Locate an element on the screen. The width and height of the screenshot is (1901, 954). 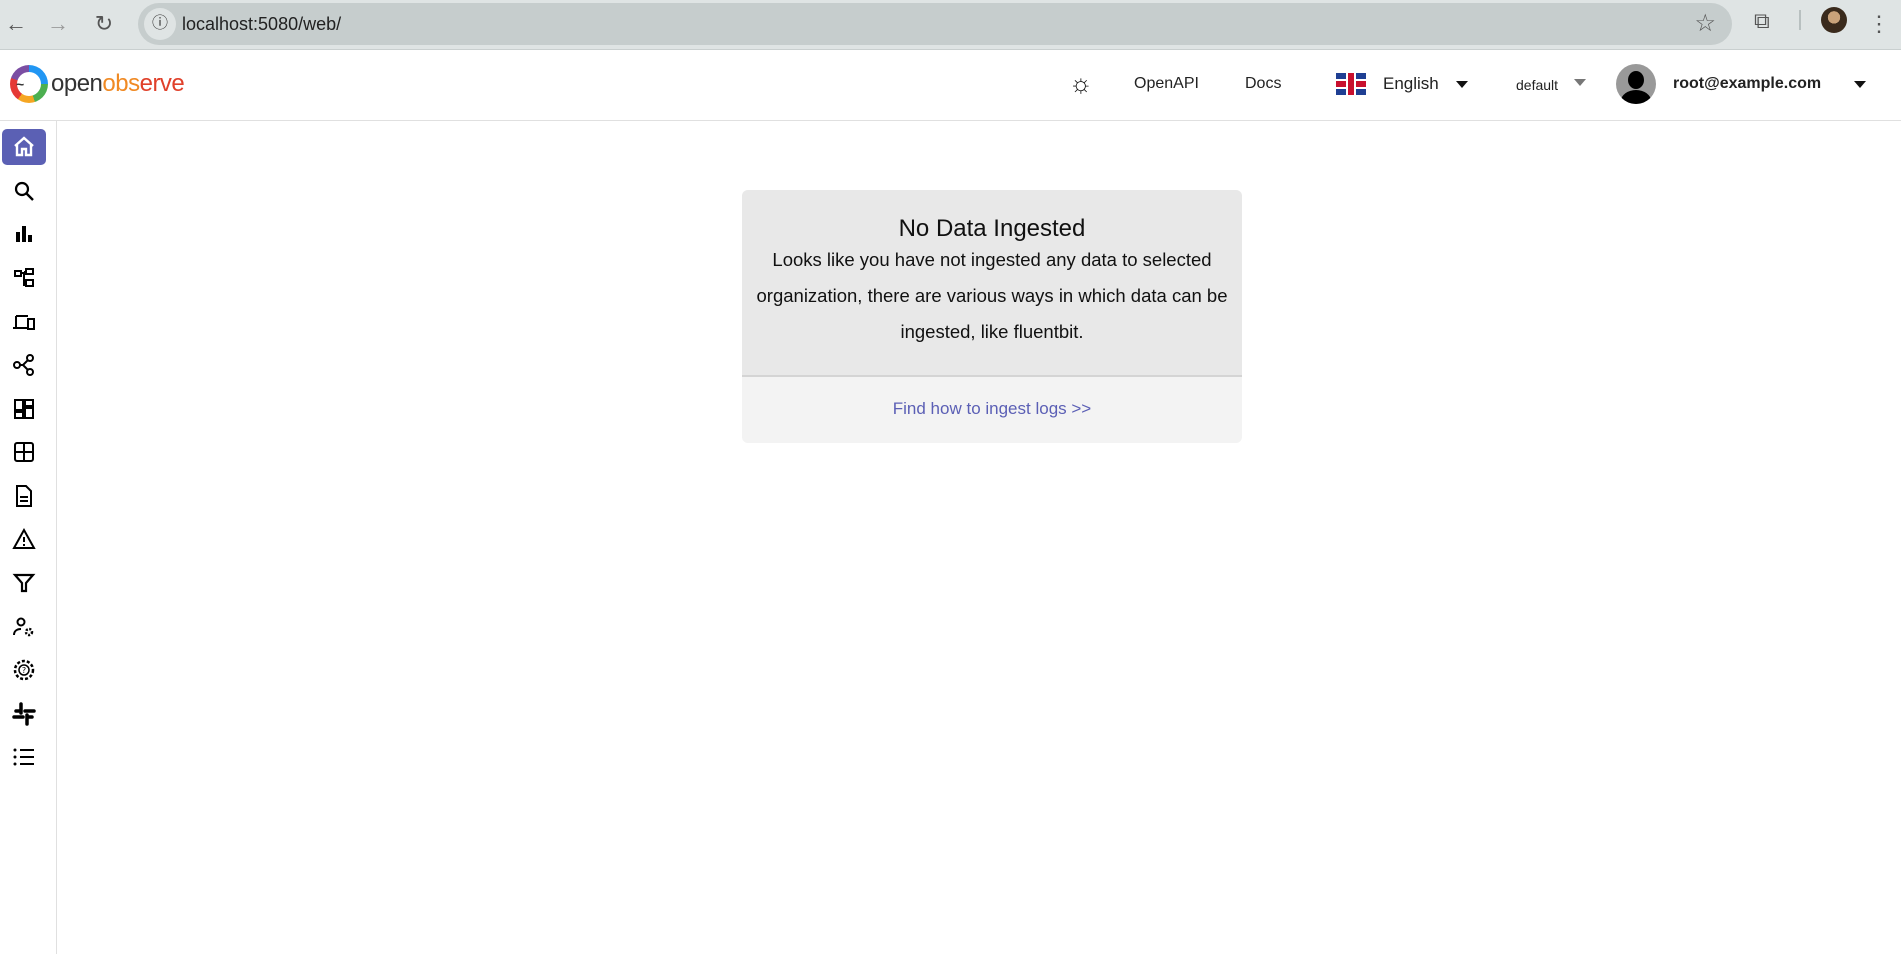
sidebar-item-slack is located at coordinates (24, 714).